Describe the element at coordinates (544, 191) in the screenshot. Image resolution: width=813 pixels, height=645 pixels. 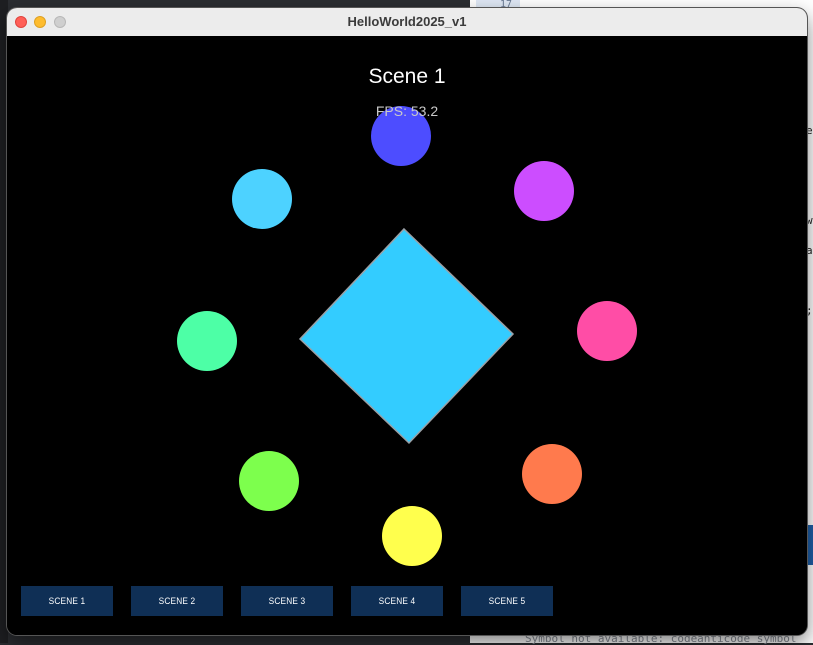
I see `circle-purple` at that location.